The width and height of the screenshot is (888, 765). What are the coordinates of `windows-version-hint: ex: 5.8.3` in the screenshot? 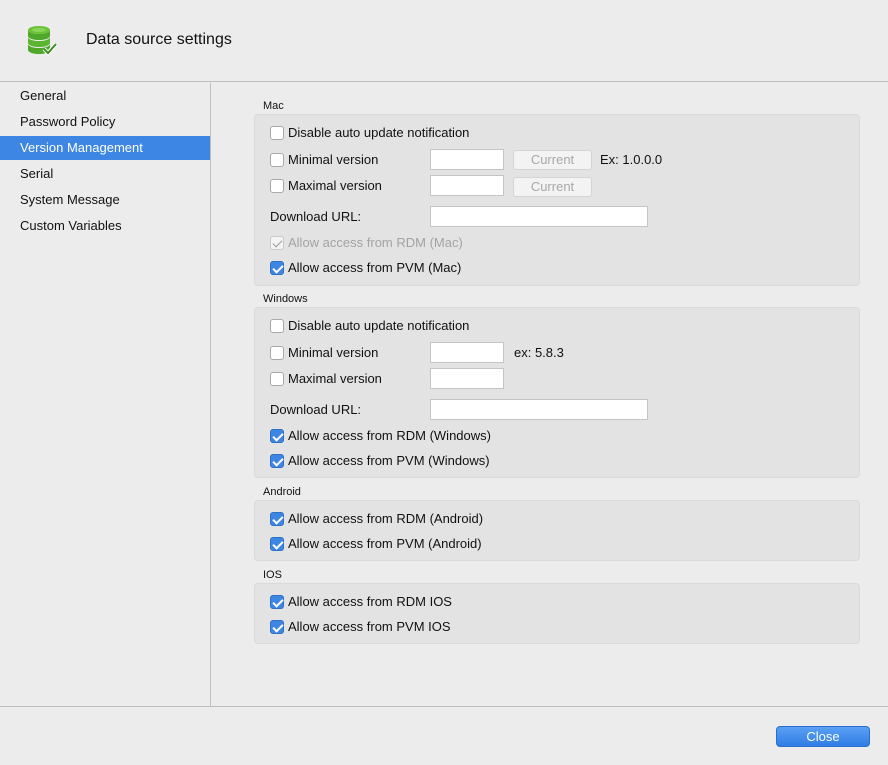 It's located at (539, 352).